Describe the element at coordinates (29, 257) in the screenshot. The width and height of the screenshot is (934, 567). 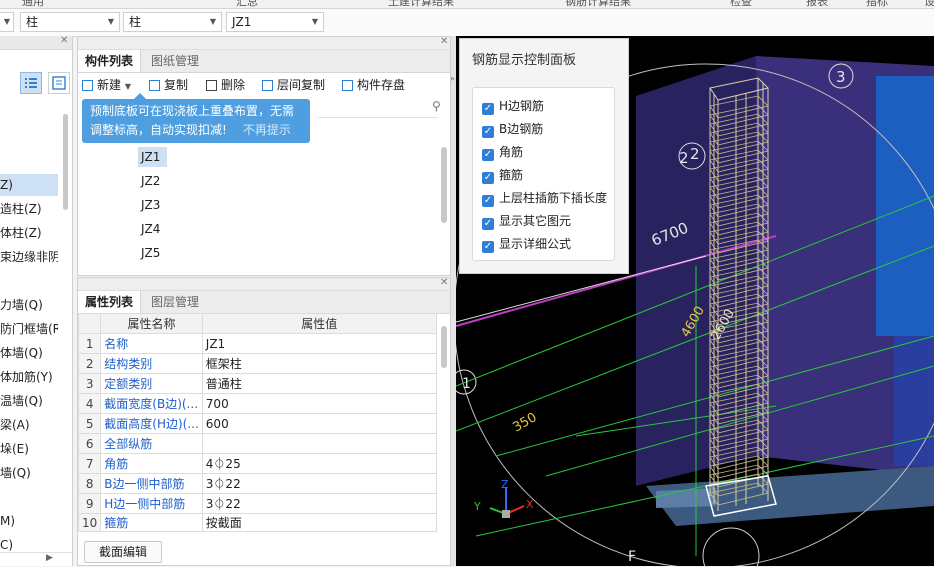
I see `tree-item: 束边缘非阴影` at that location.